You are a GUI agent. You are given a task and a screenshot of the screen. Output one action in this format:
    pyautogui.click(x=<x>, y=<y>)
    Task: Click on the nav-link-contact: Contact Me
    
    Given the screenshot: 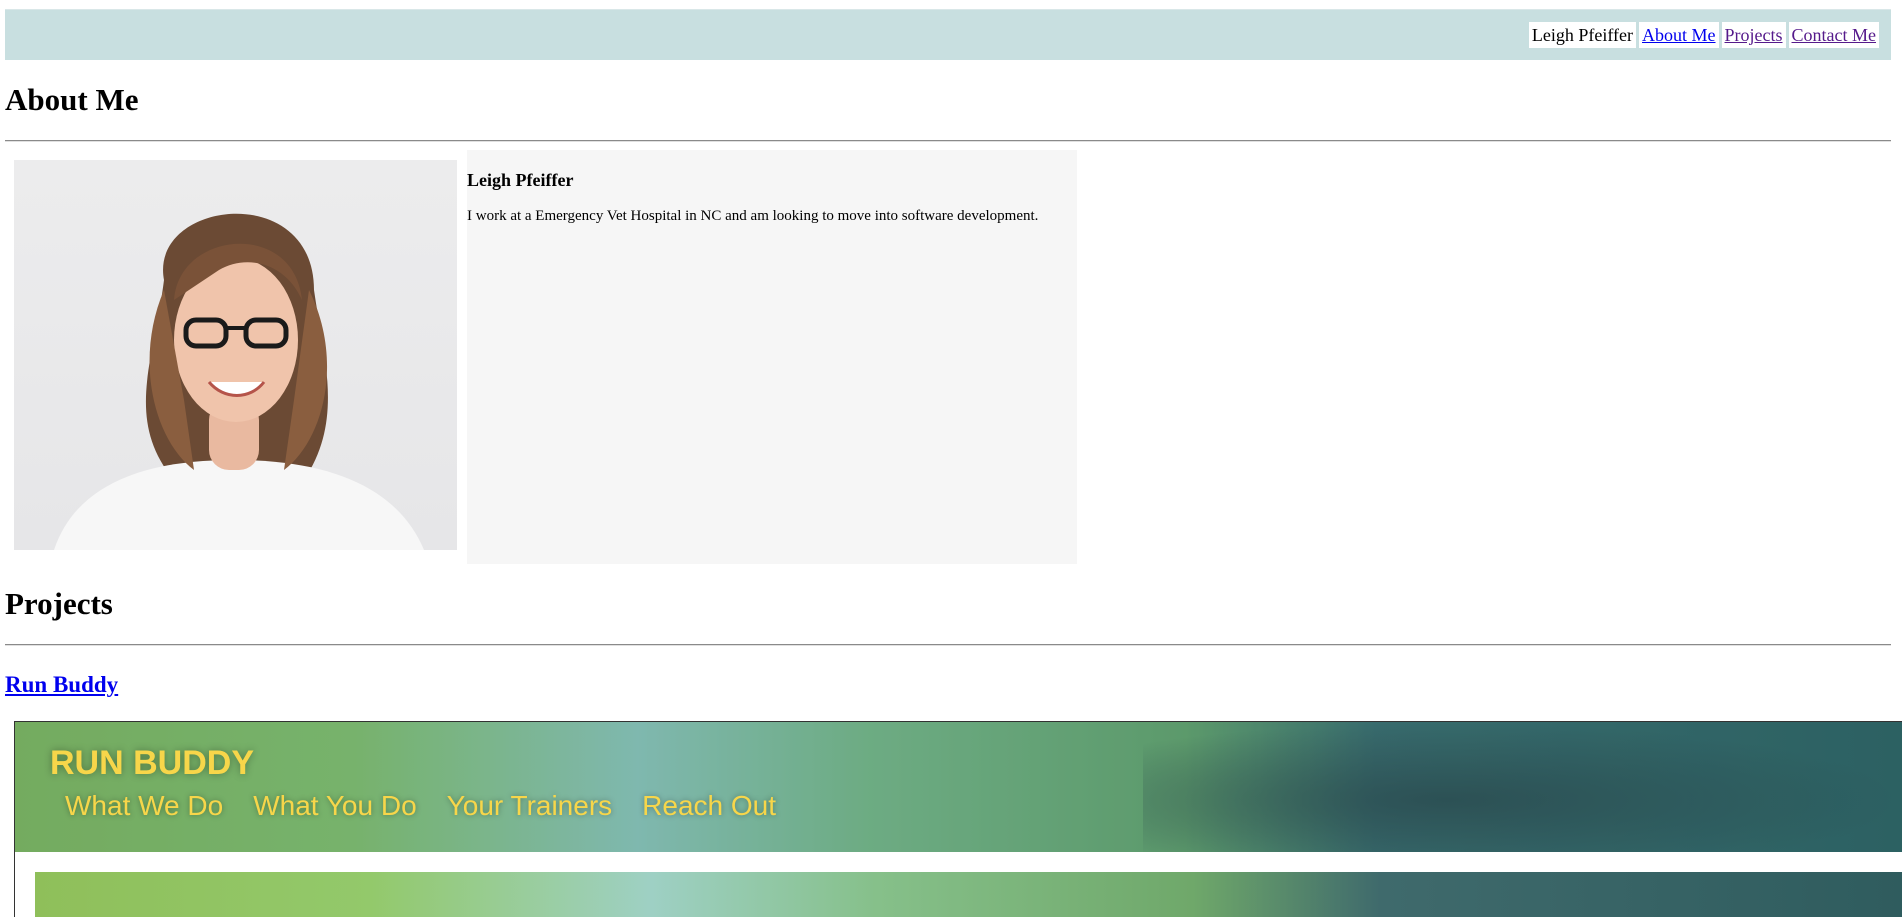 What is the action you would take?
    pyautogui.click(x=1833, y=35)
    